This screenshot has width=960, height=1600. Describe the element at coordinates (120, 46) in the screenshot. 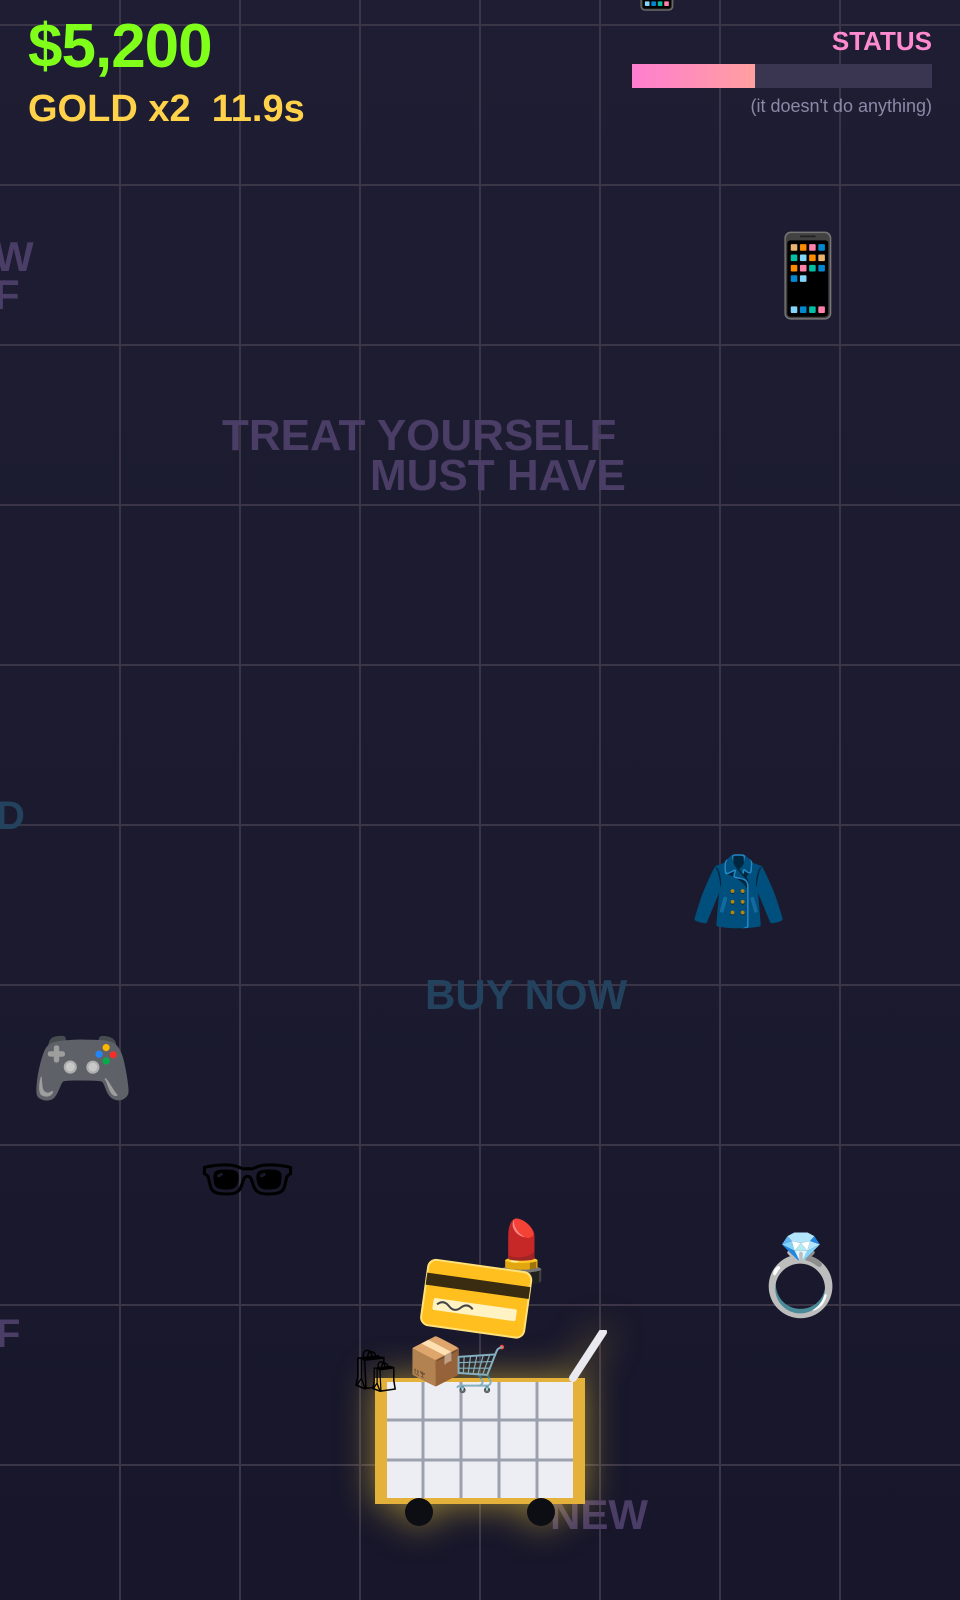

I see `money-counter: $5,200` at that location.